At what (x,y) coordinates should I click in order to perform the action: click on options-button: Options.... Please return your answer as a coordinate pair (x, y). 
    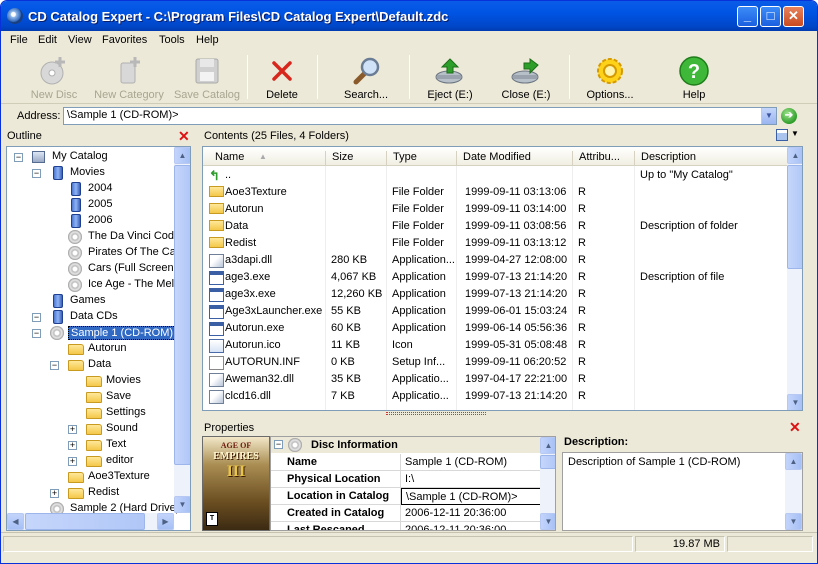
    Looking at the image, I should click on (610, 78).